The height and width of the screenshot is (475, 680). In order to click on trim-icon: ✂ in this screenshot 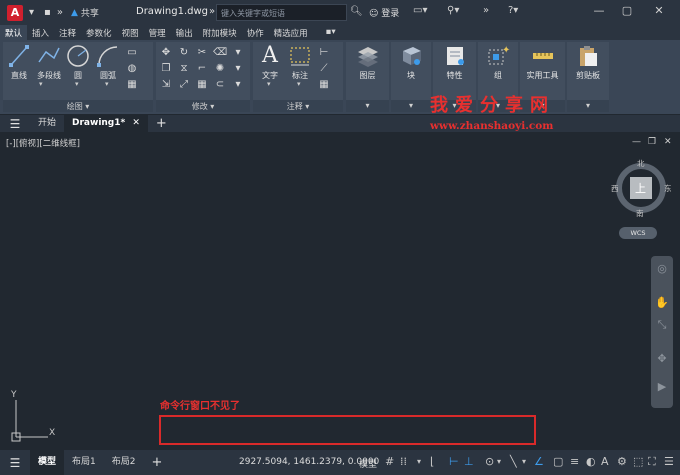, I will do `click(202, 52)`.